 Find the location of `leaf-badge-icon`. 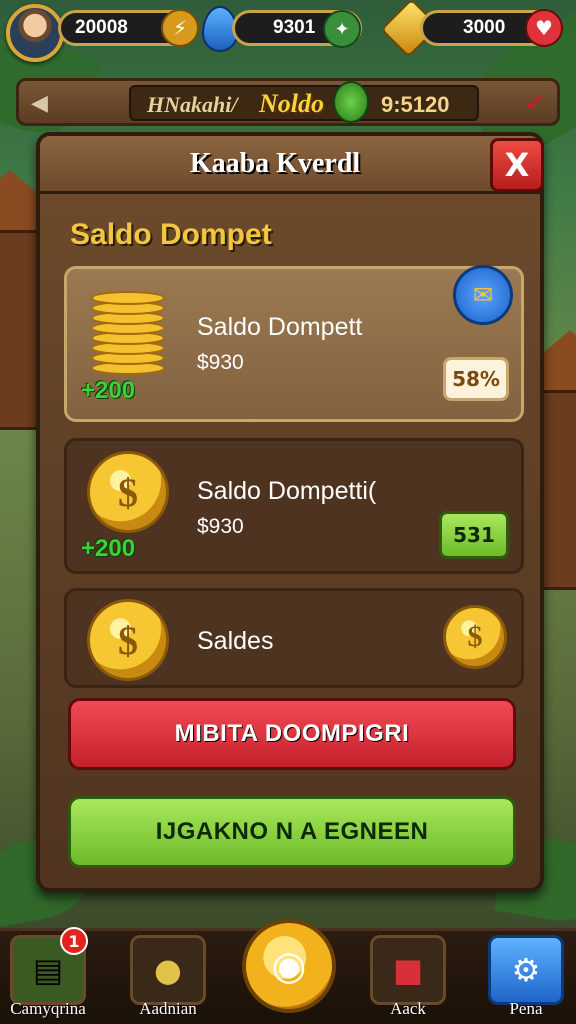

leaf-badge-icon is located at coordinates (351, 102).